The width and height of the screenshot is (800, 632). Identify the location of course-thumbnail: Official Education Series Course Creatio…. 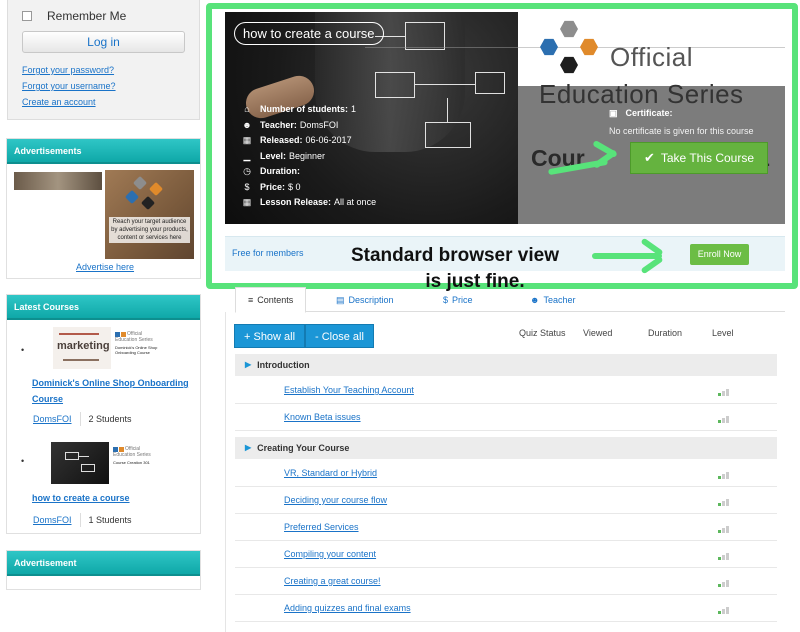
(107, 463).